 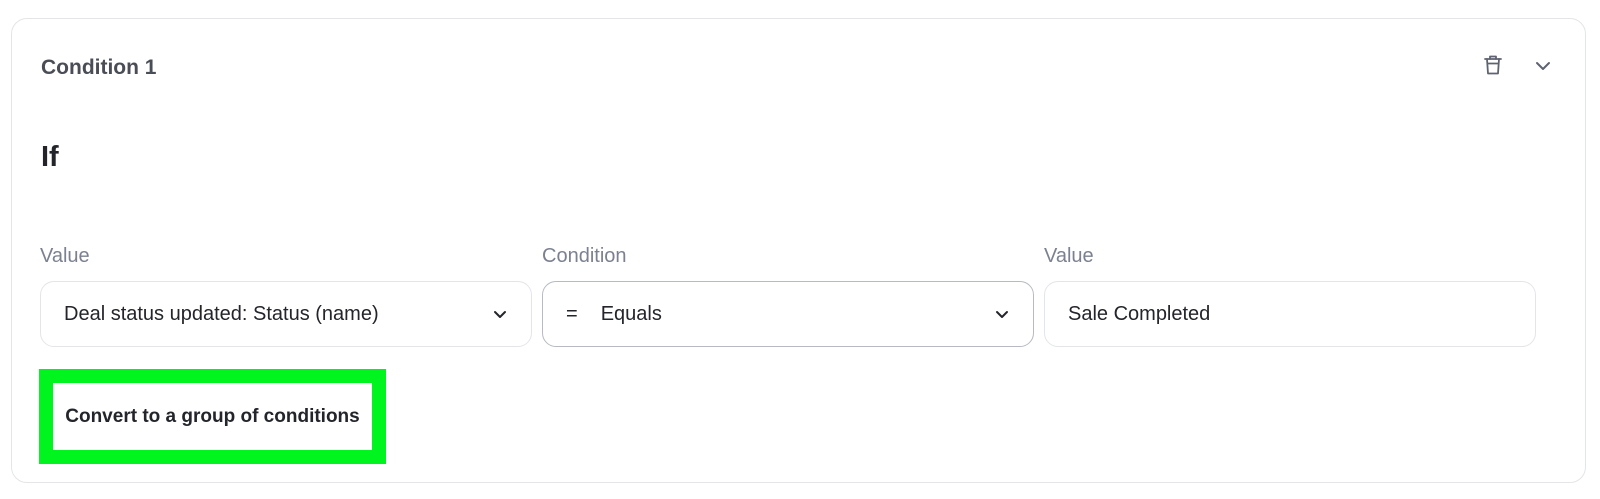 I want to click on operator-text: Equals, so click(x=631, y=313).